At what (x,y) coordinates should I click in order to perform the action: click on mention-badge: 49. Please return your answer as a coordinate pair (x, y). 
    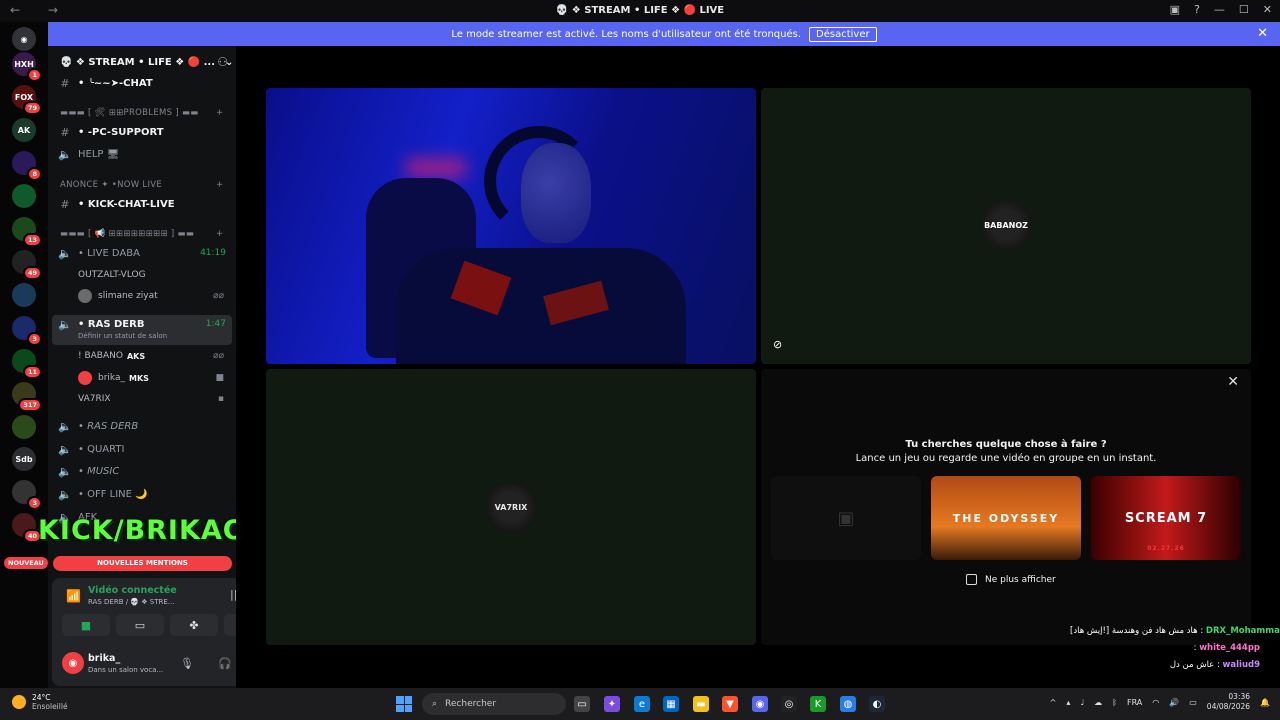
    Looking at the image, I should click on (32, 273).